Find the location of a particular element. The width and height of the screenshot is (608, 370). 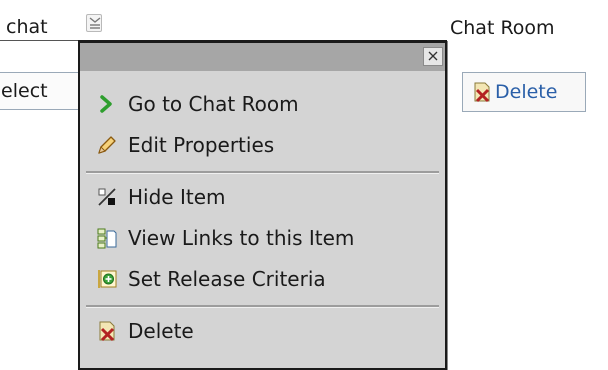

release-criteria-icon is located at coordinates (107, 279).